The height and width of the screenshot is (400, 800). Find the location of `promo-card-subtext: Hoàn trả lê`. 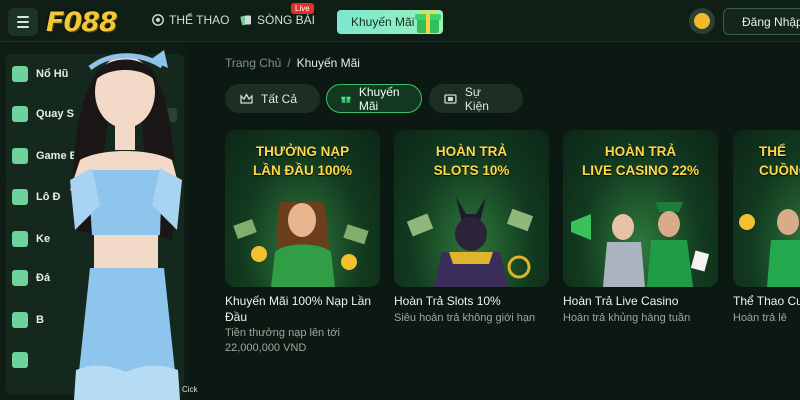

promo-card-subtext: Hoàn trả lê is located at coordinates (760, 318).